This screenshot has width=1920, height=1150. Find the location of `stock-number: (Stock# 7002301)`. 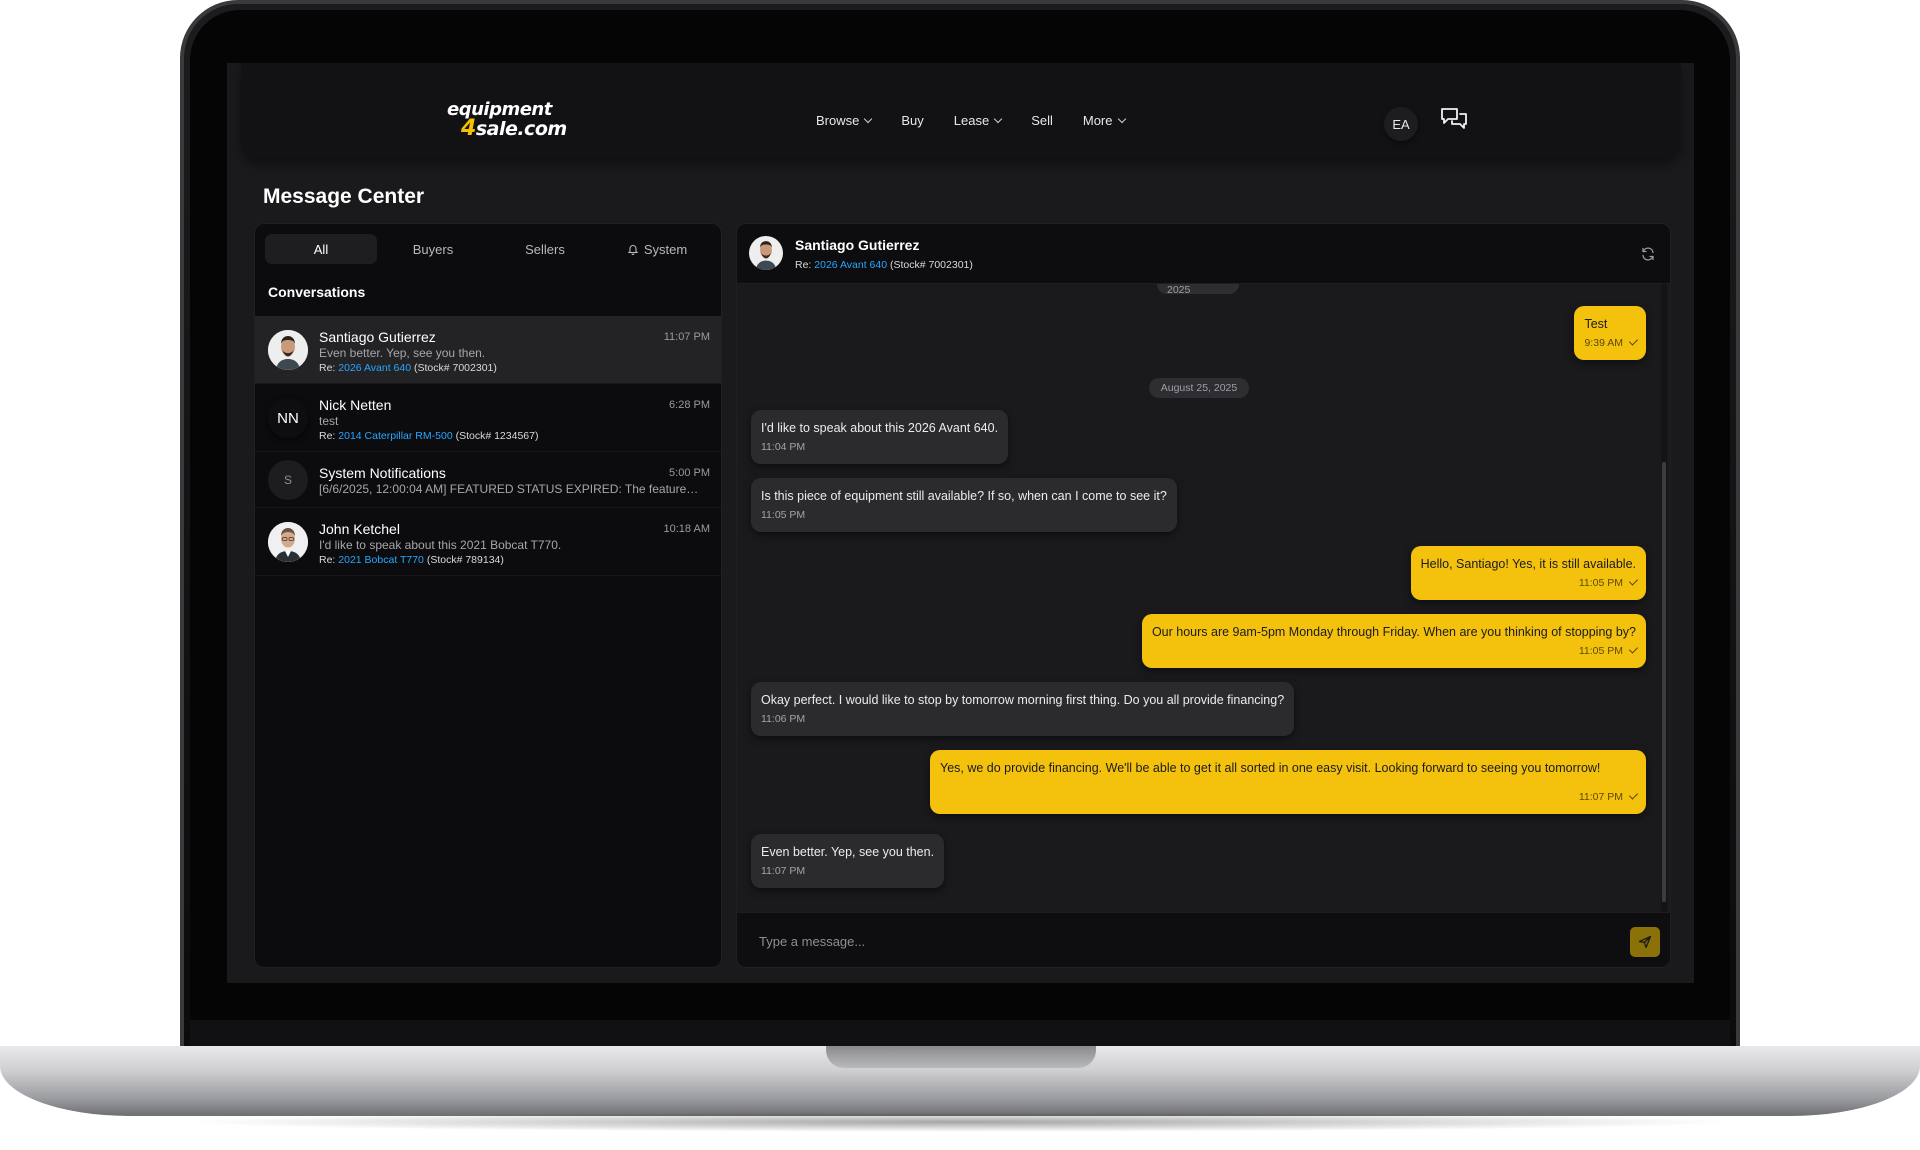

stock-number: (Stock# 7002301) is located at coordinates (931, 265).